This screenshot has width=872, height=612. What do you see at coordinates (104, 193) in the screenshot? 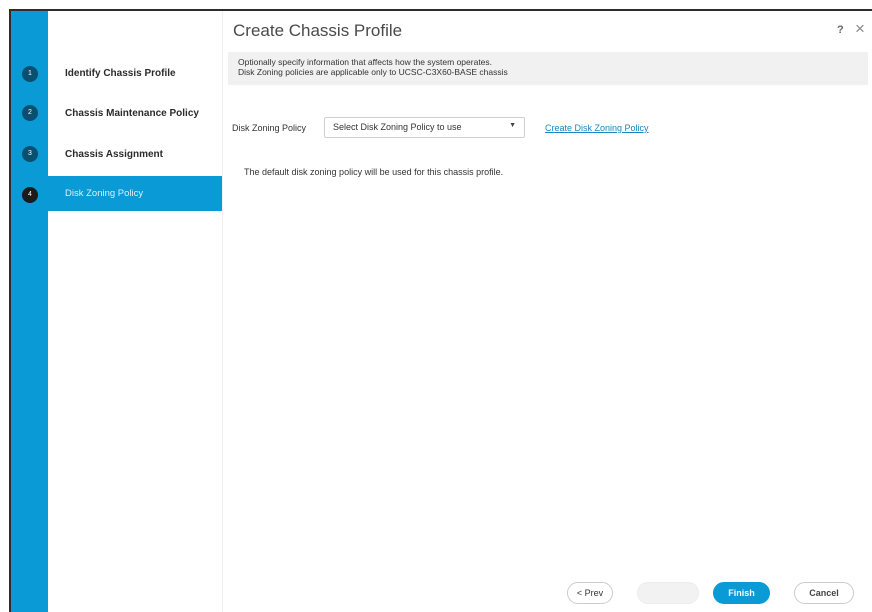
I see `step-label: Disk Zoning Policy` at bounding box center [104, 193].